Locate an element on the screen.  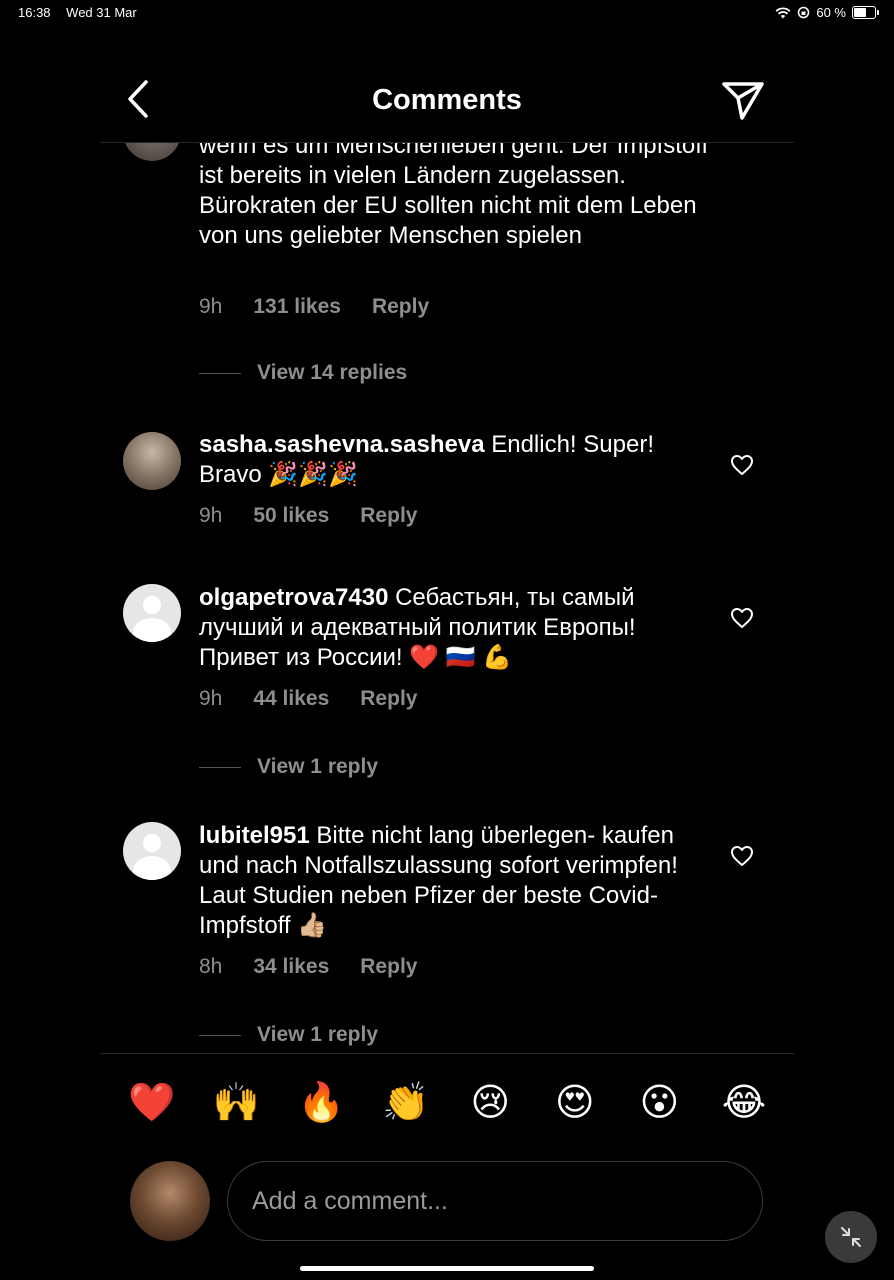
emoji-surprised-button: 😮 is located at coordinates (659, 1103).